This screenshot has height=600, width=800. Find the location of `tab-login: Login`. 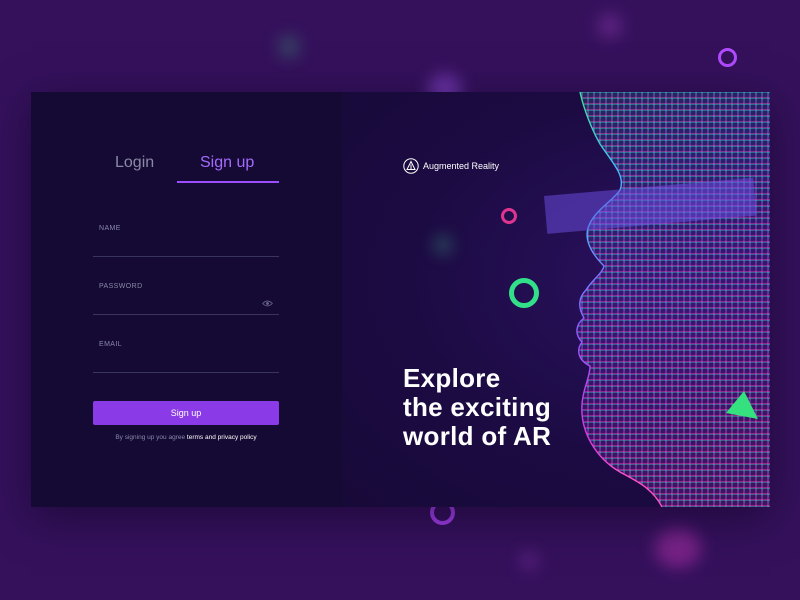

tab-login: Login is located at coordinates (134, 163).